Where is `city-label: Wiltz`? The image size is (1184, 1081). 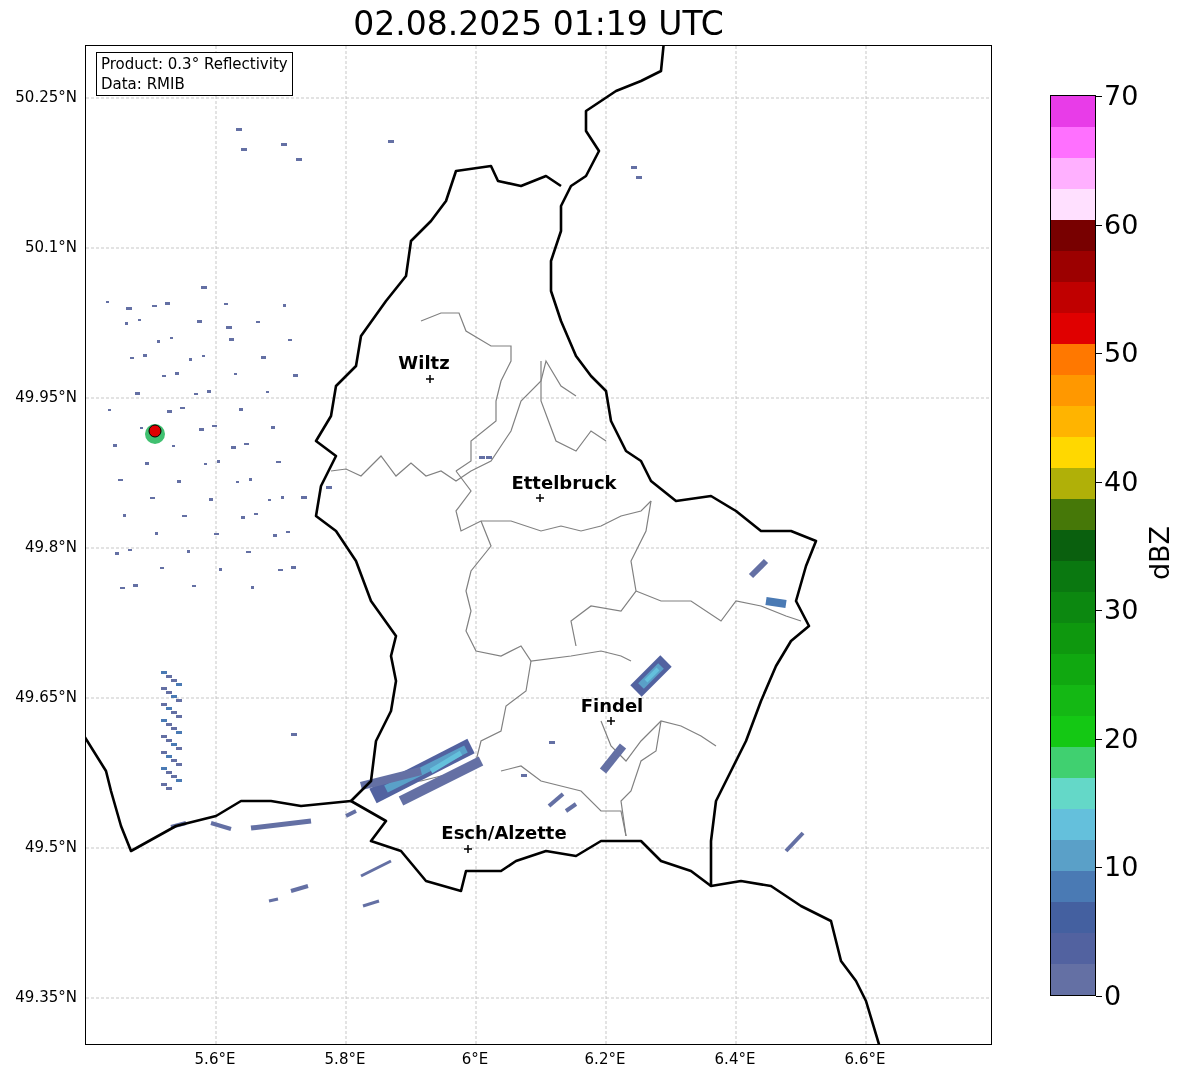 city-label: Wiltz is located at coordinates (424, 362).